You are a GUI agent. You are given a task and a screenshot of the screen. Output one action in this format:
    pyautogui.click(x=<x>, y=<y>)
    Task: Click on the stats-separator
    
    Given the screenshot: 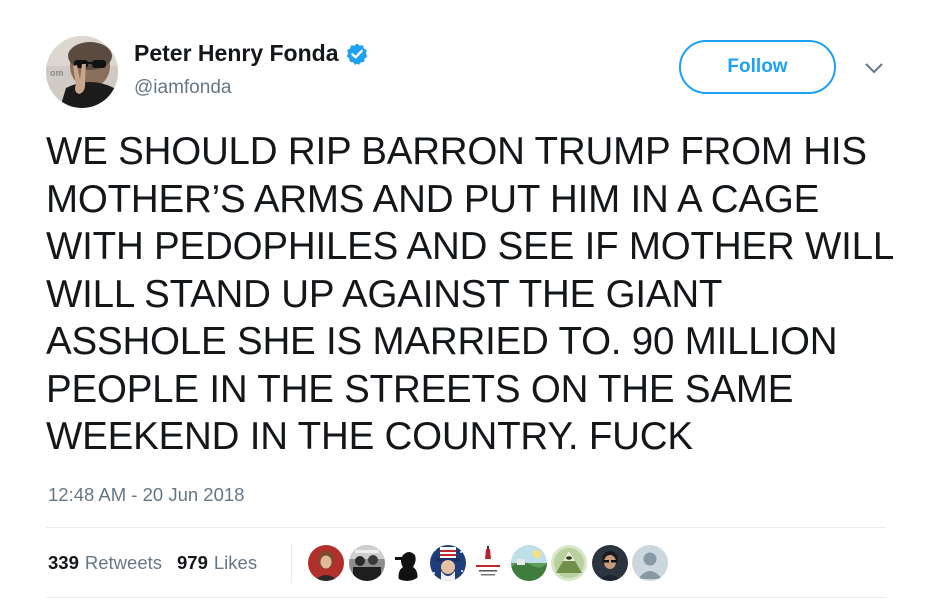 What is the action you would take?
    pyautogui.click(x=291, y=563)
    